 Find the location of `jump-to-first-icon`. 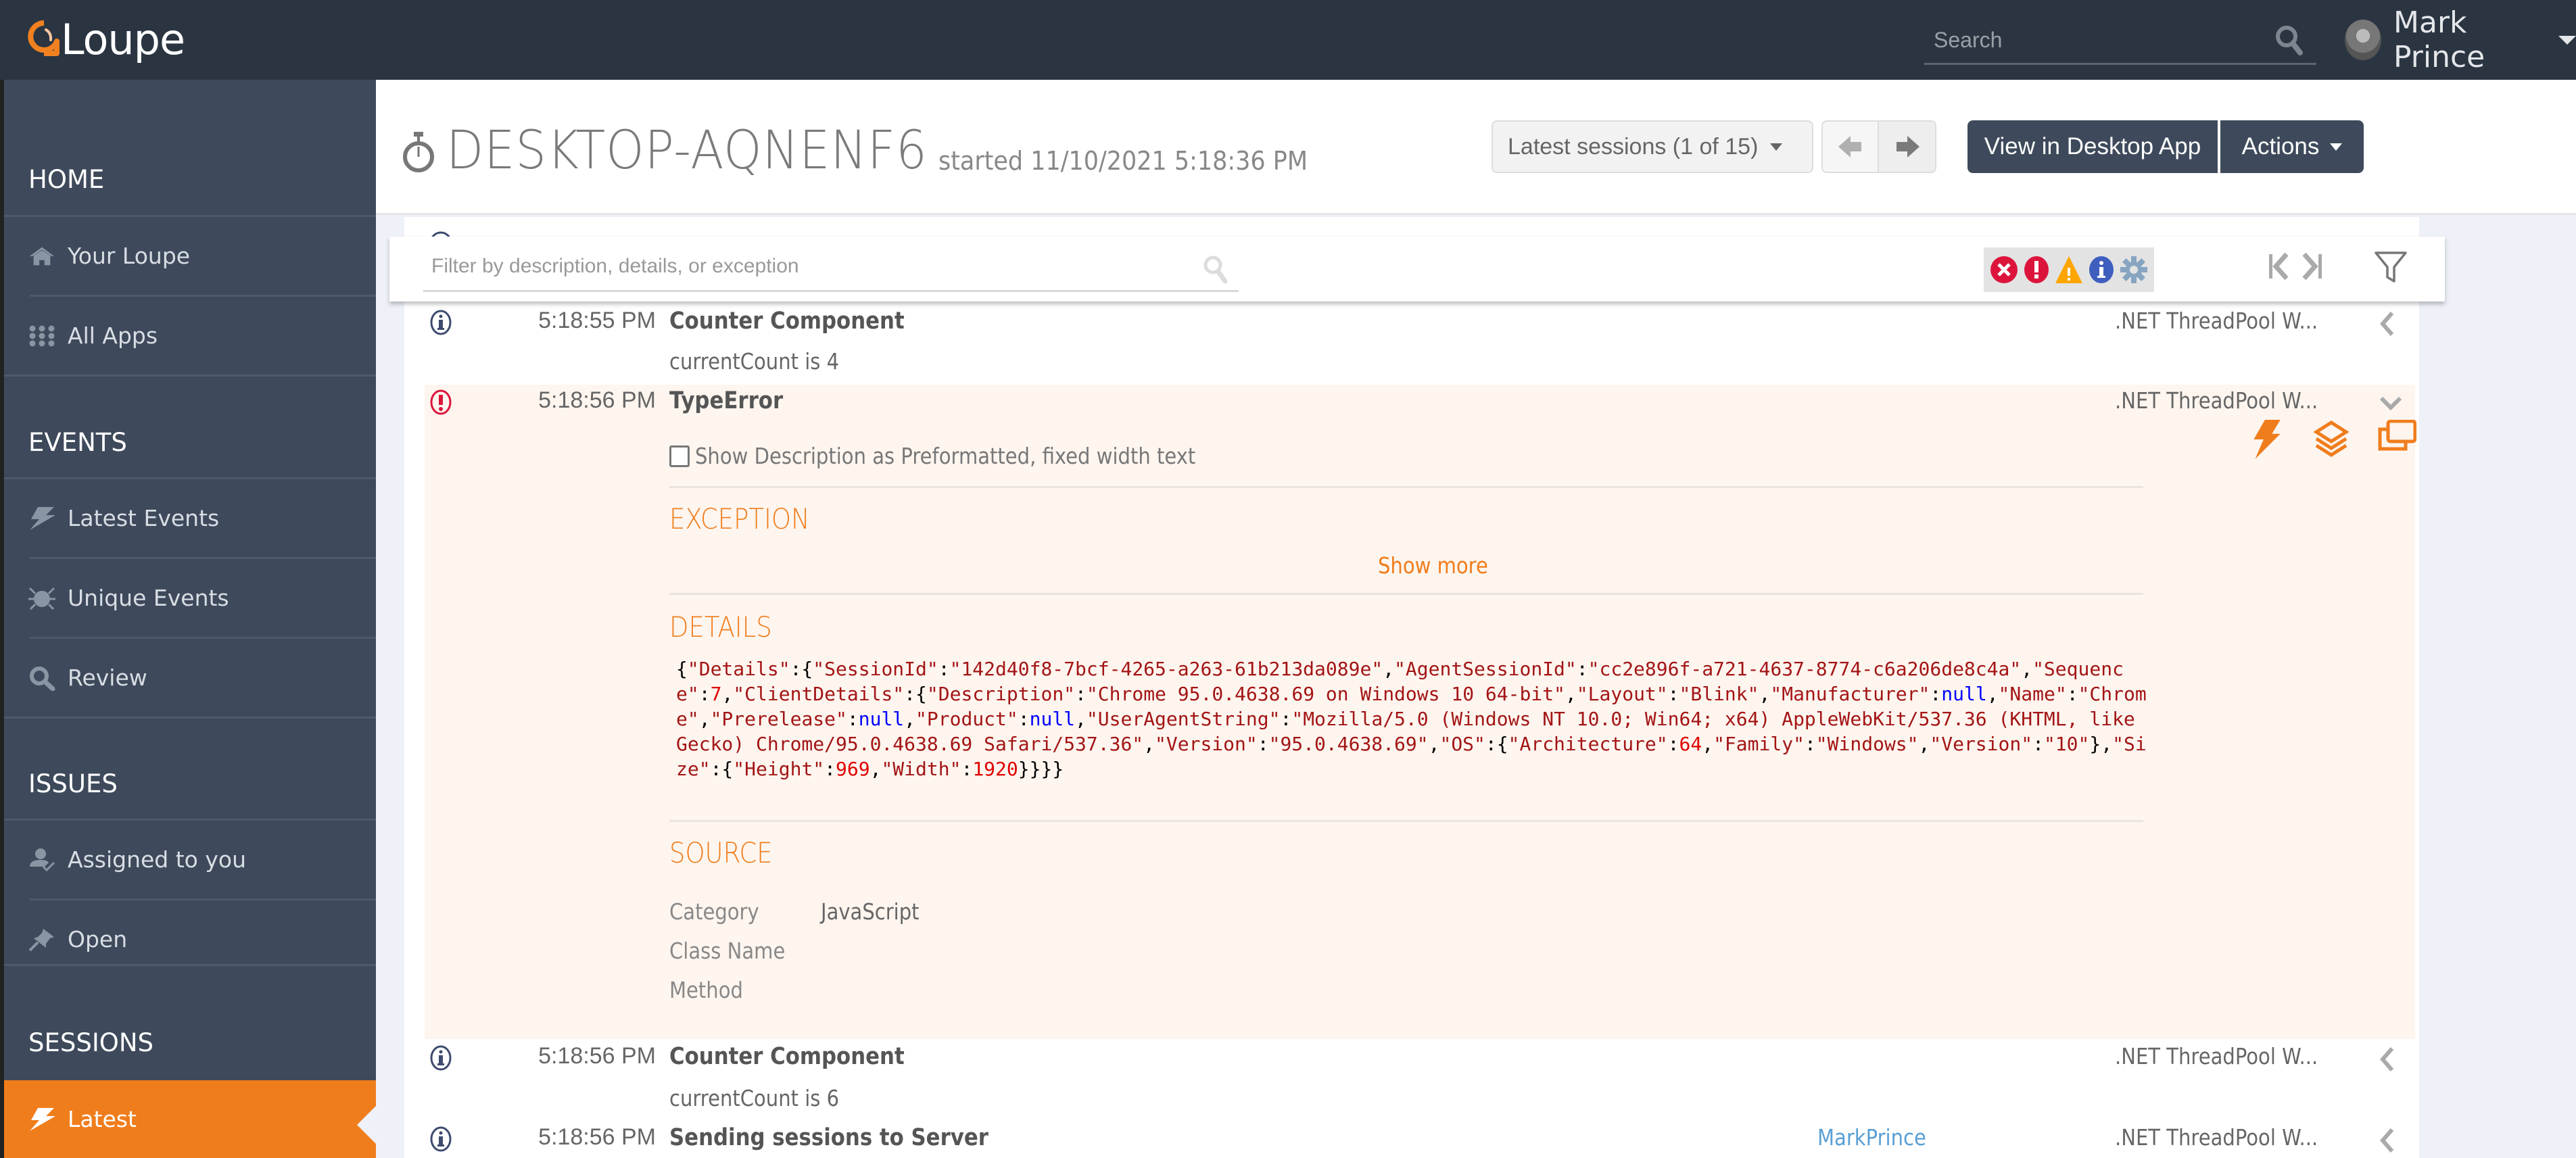

jump-to-first-icon is located at coordinates (2279, 268).